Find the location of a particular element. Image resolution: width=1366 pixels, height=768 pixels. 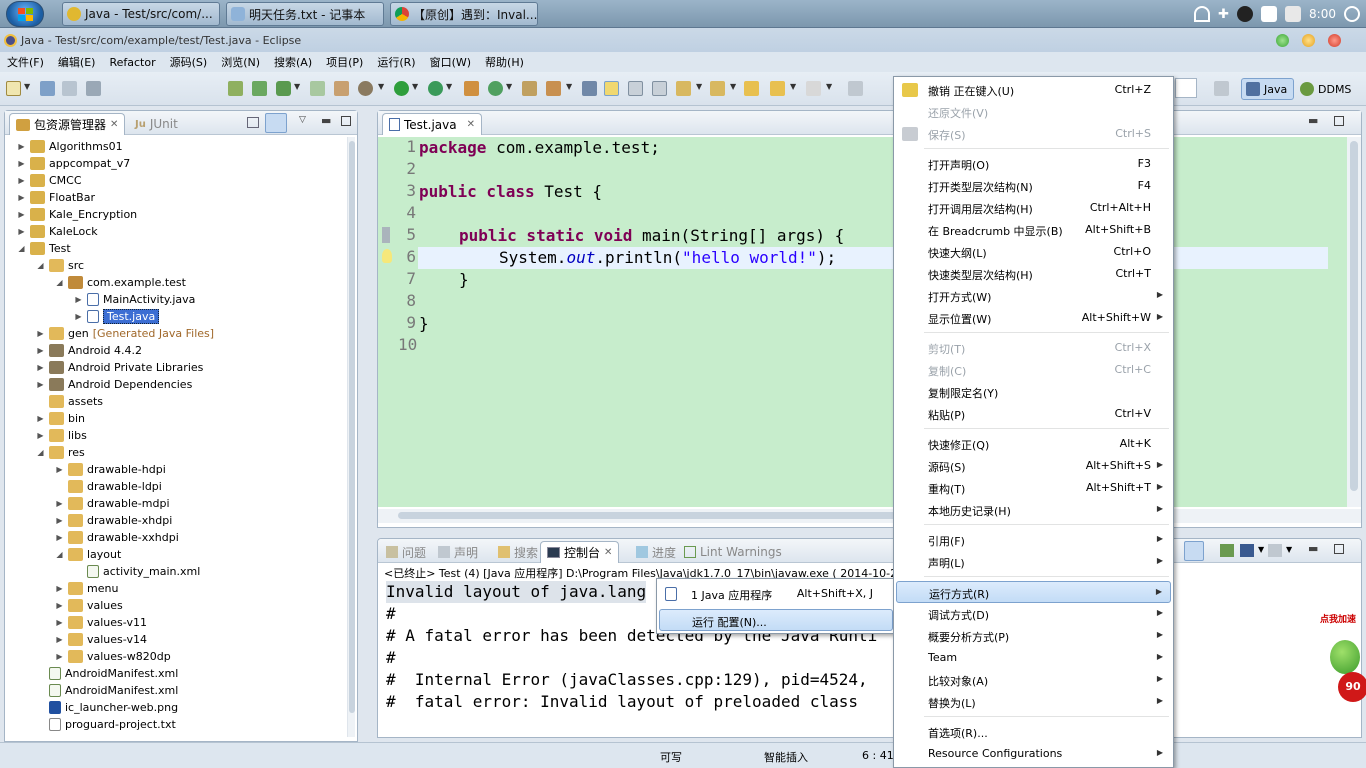

tab-problems: 问题 is located at coordinates (406, 552).